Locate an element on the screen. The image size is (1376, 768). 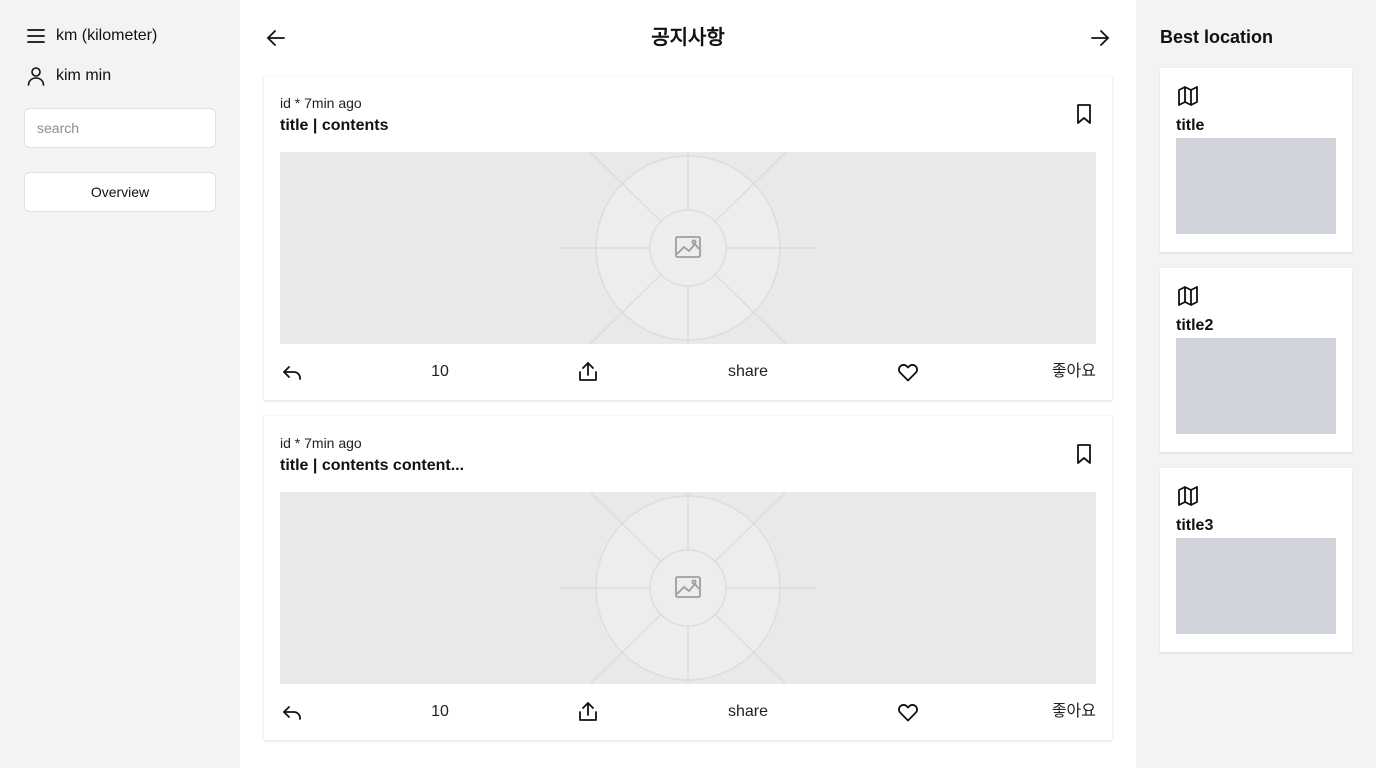
location-title: title2 is located at coordinates (1195, 325).